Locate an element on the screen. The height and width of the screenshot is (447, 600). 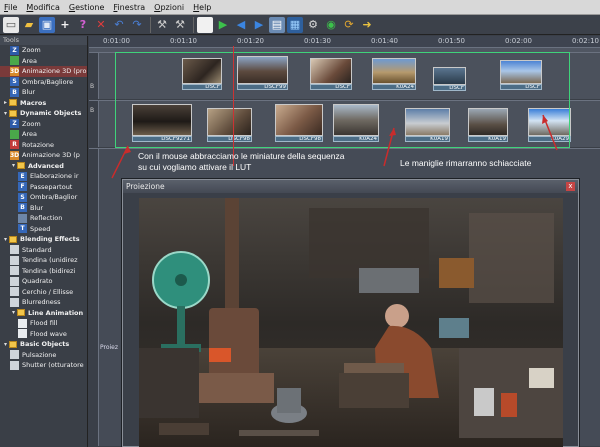
tools-item-label: Shutter (otturatore is located at coordinates (53, 365).